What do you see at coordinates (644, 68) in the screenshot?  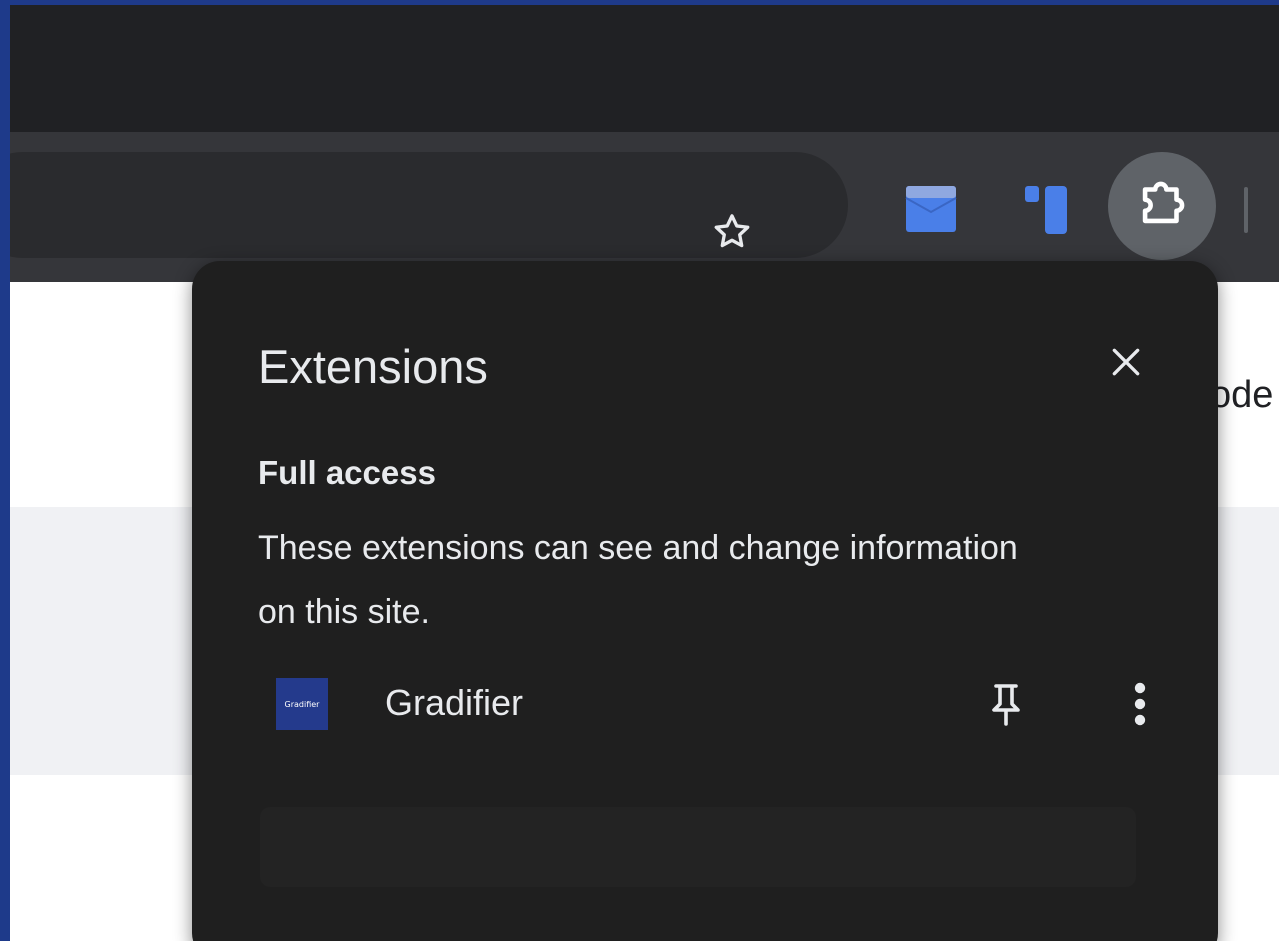 I see `tab-strip` at bounding box center [644, 68].